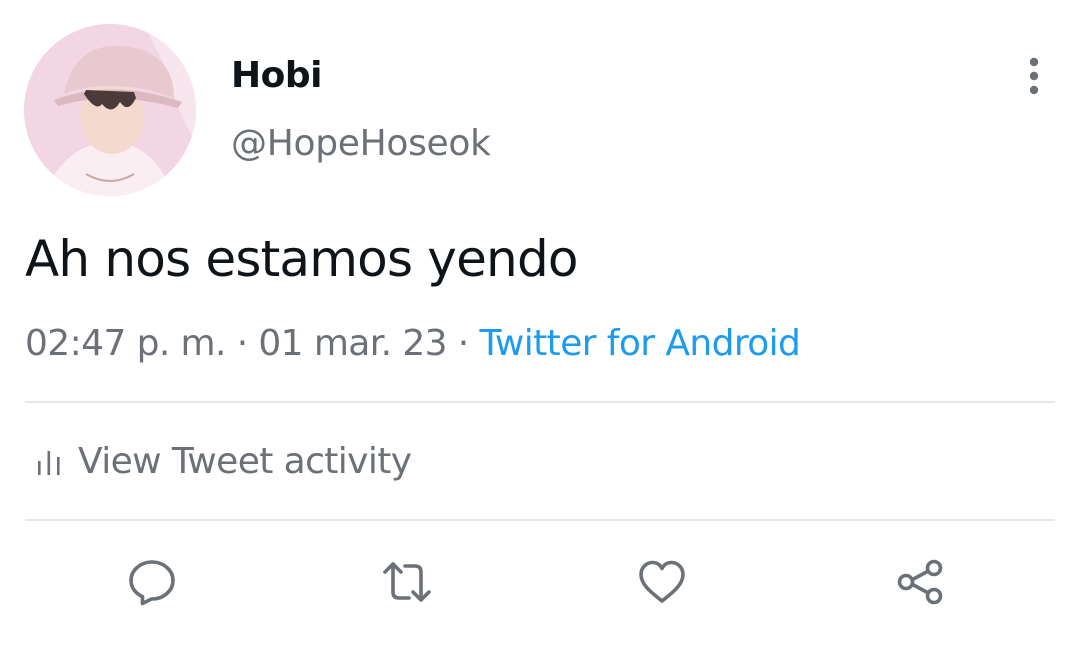  Describe the element at coordinates (125, 343) in the screenshot. I see `tweet-time: 02:47 p. m.` at that location.